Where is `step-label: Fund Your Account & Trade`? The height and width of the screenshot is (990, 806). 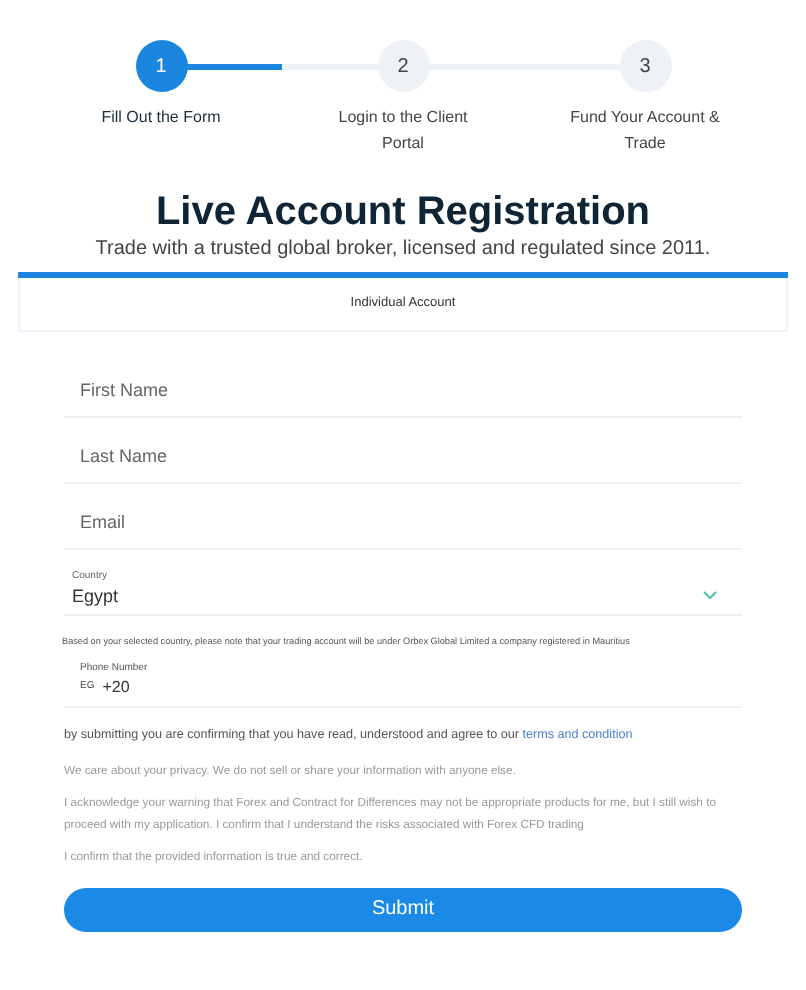 step-label: Fund Your Account & Trade is located at coordinates (645, 131).